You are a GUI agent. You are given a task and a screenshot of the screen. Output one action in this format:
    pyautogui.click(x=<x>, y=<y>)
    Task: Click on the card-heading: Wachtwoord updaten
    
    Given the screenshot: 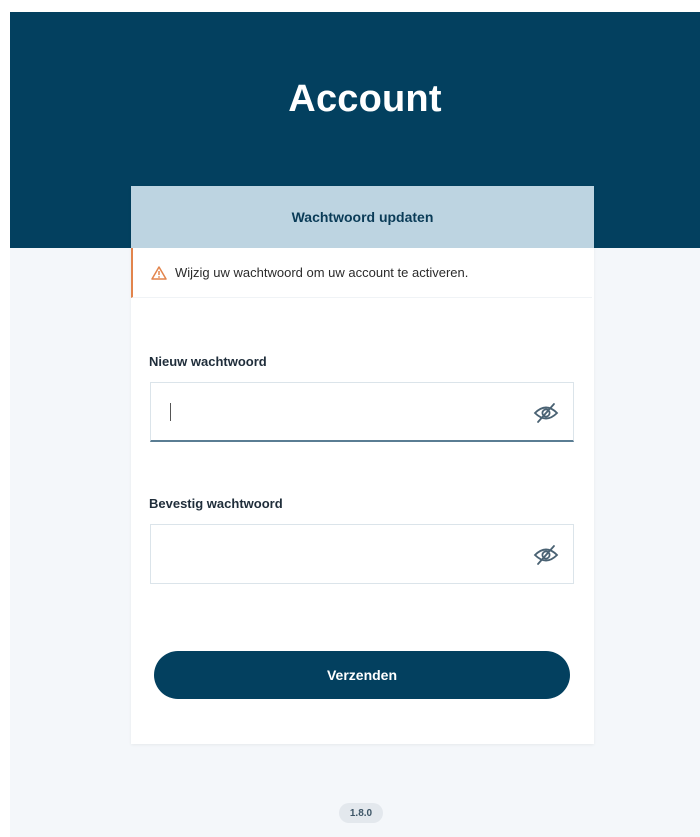 What is the action you would take?
    pyautogui.click(x=362, y=217)
    